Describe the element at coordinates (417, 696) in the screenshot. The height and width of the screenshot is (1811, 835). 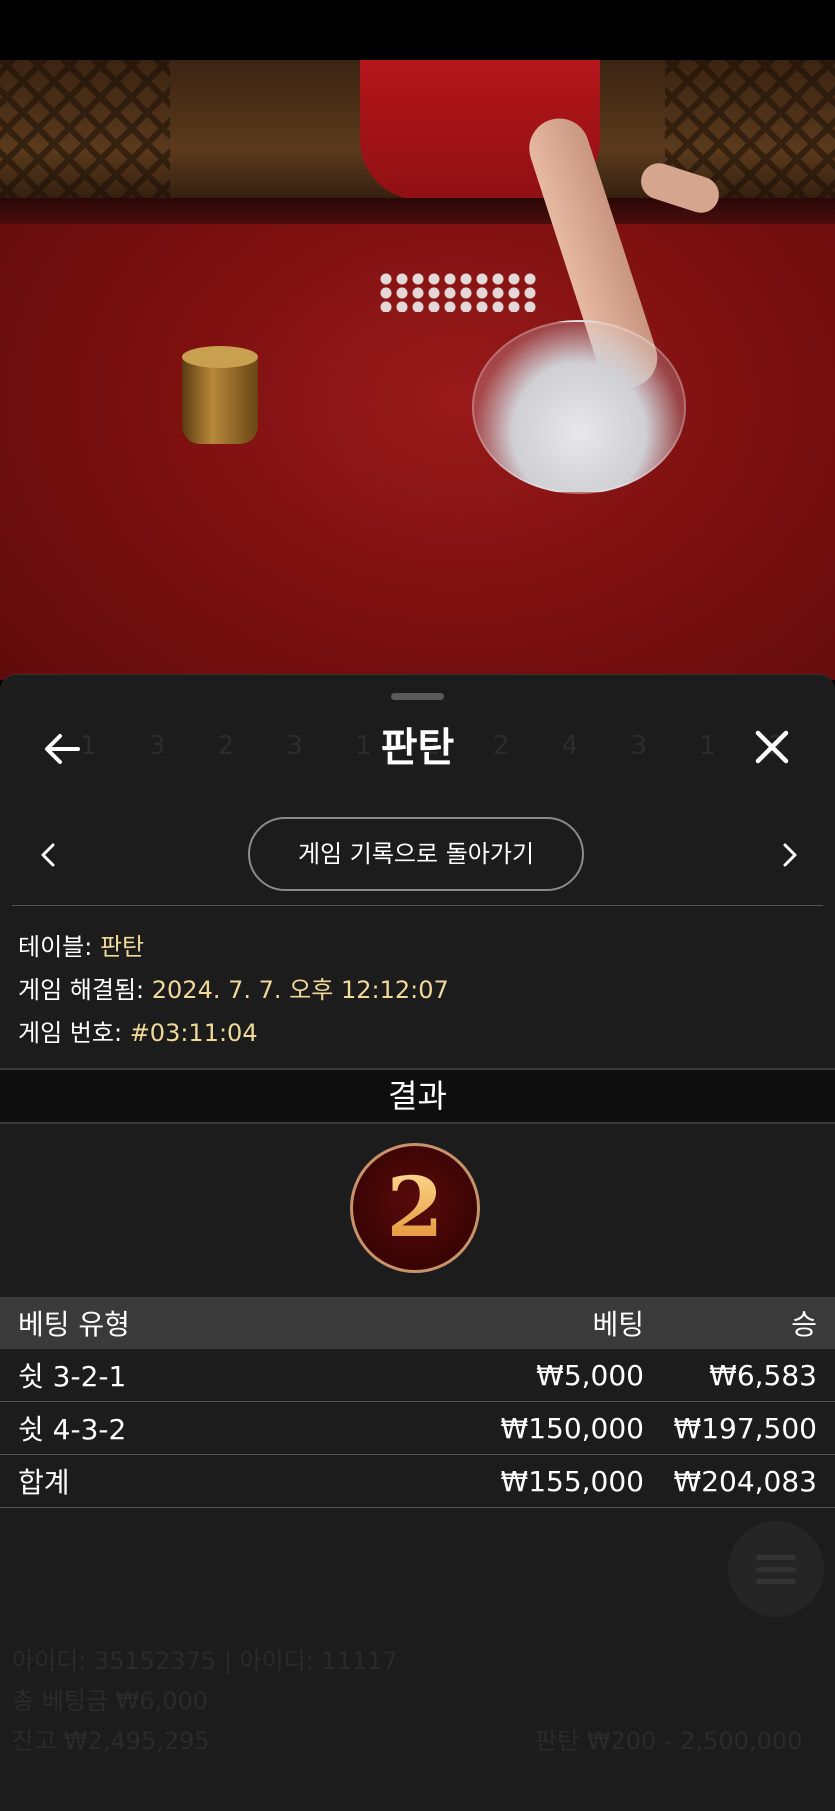
I see `sheet-drag-handle` at that location.